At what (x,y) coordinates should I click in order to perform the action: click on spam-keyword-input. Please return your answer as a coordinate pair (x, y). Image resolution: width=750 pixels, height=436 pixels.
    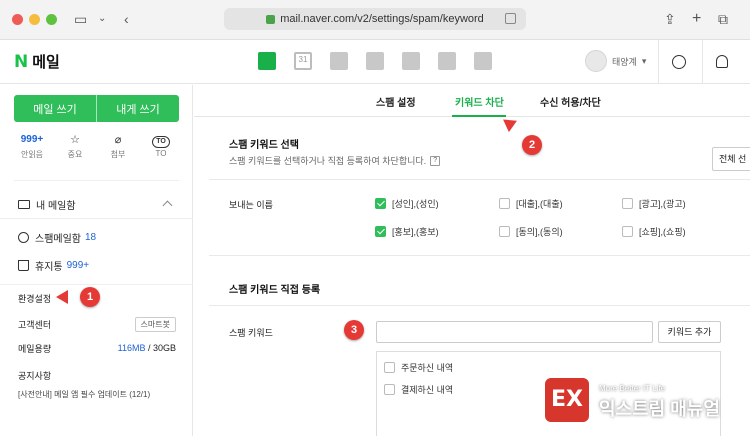
    Looking at the image, I should click on (514, 332).